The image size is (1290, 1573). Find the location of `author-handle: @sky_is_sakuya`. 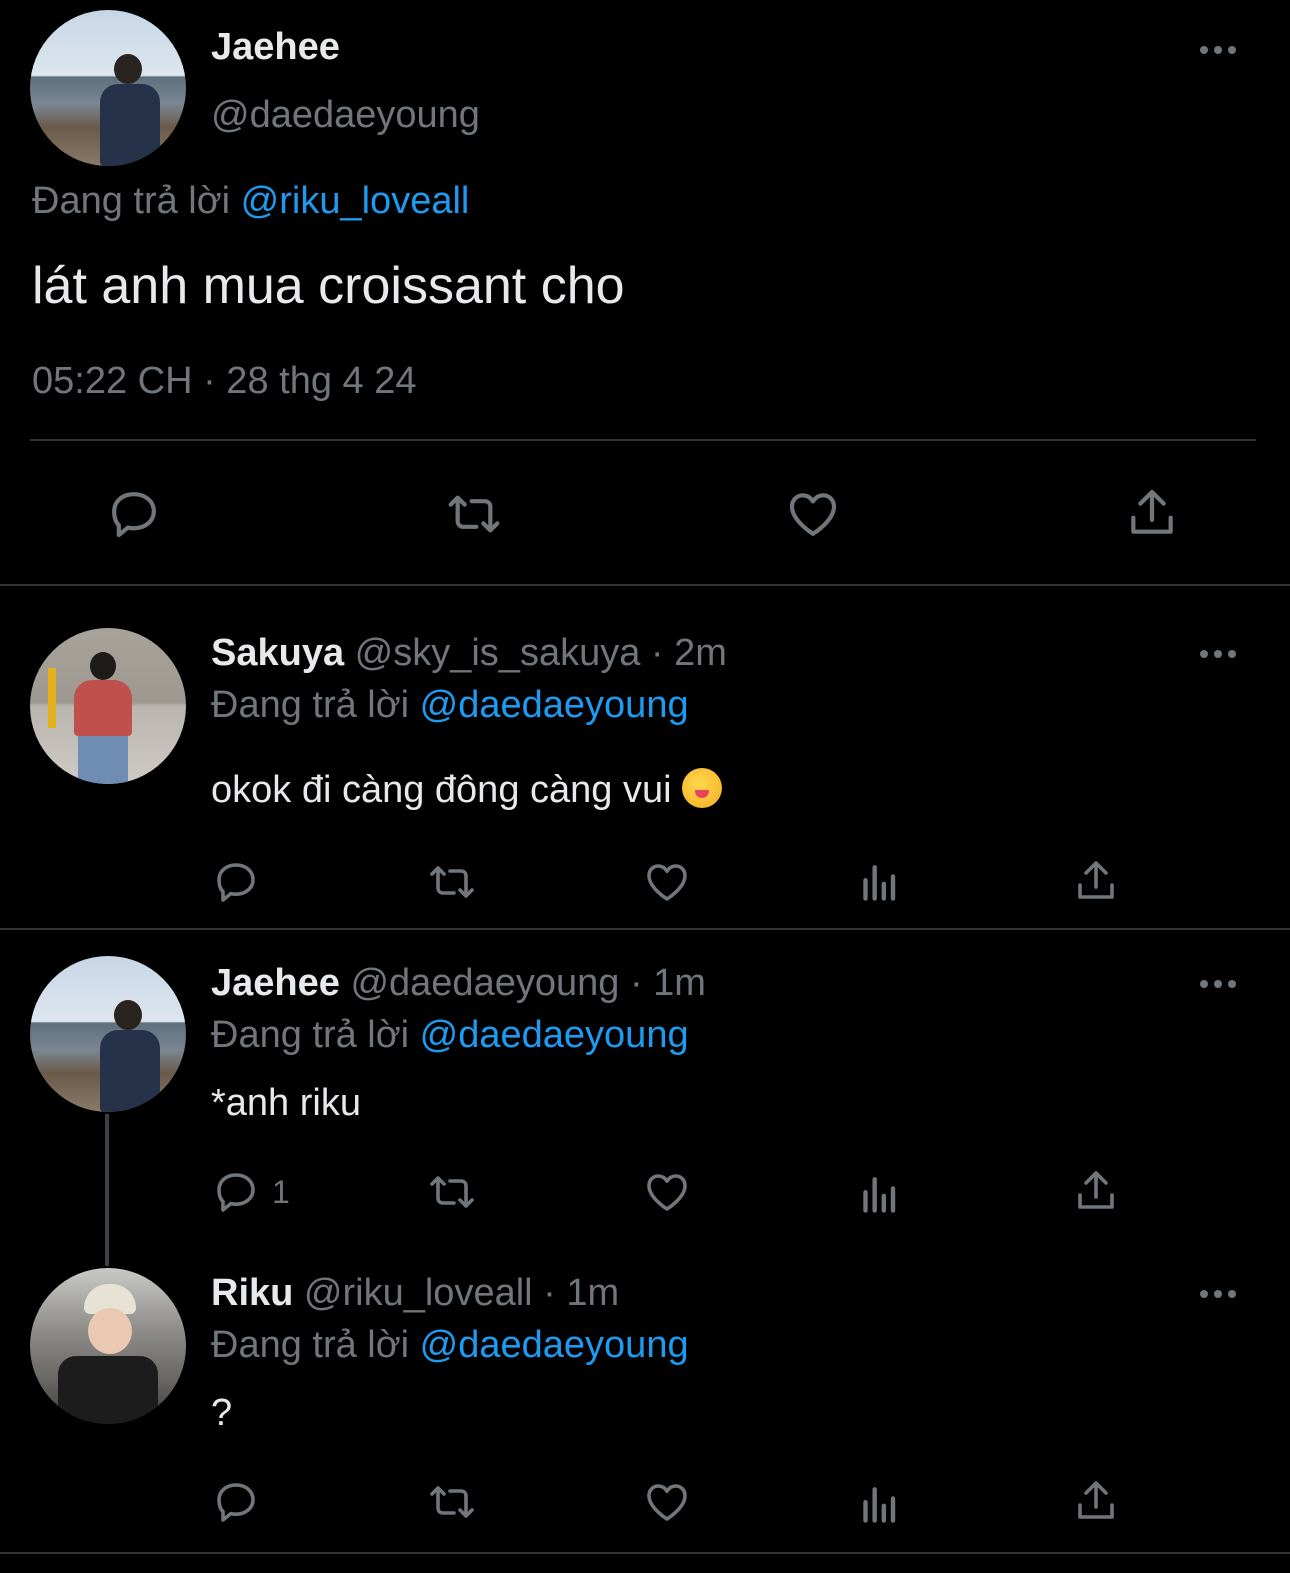

author-handle: @sky_is_sakuya is located at coordinates (498, 653).